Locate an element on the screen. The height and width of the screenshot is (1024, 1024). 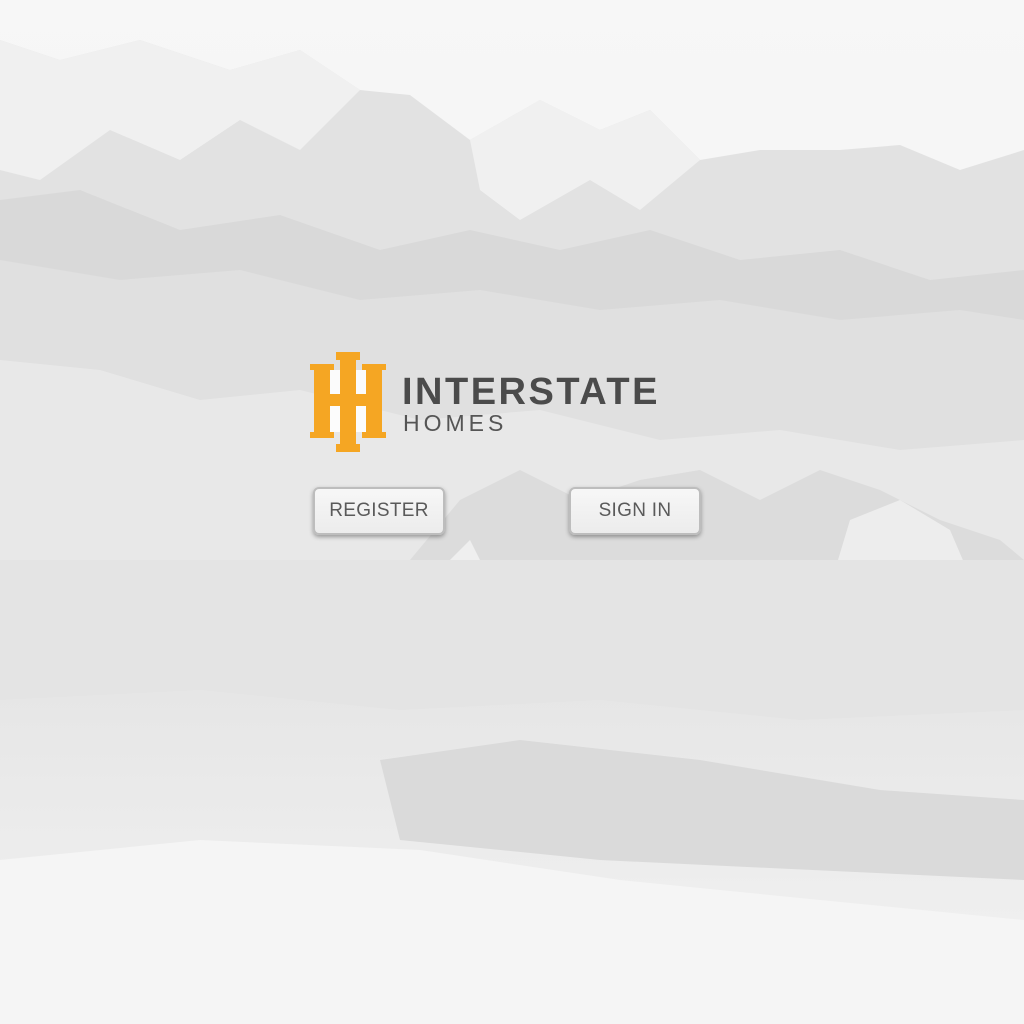
interstate-homes-logo: INTERSTATE HOMES is located at coordinates (510, 402).